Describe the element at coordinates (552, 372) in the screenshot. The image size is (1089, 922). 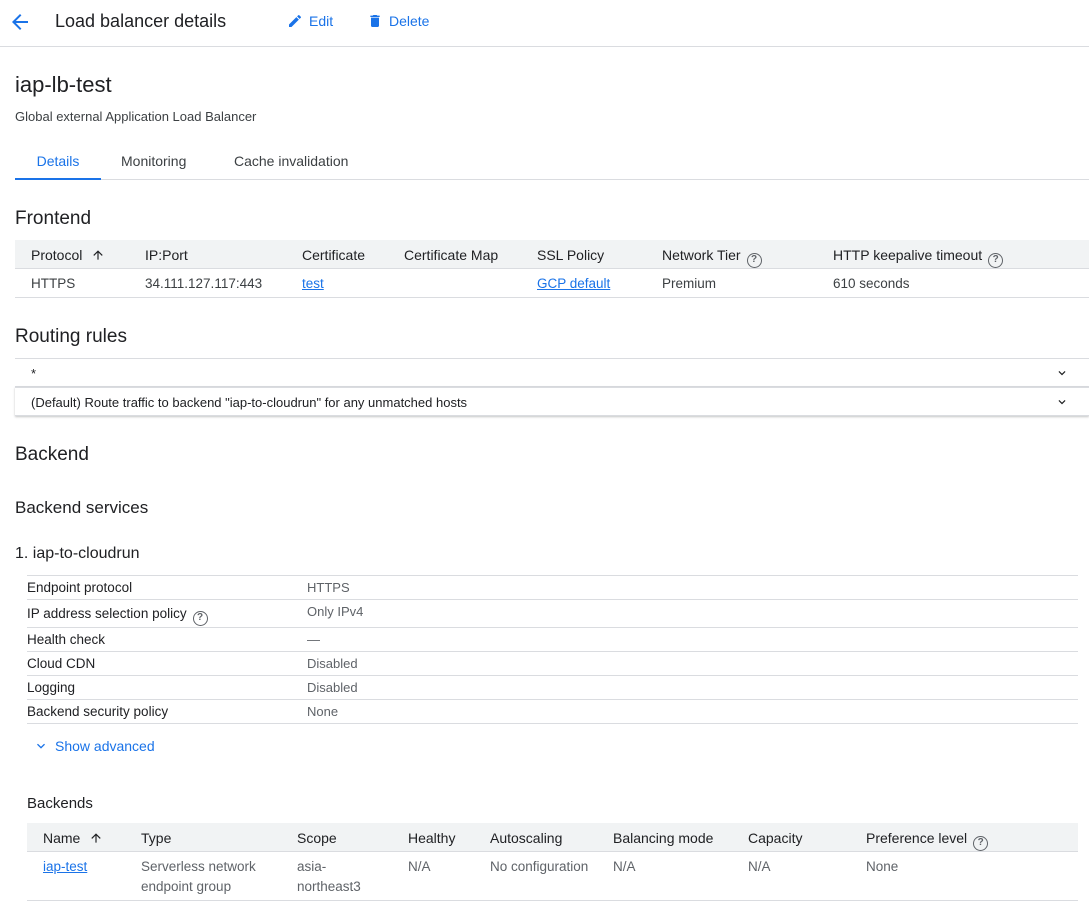
I see `routing-rule-row: *` at that location.